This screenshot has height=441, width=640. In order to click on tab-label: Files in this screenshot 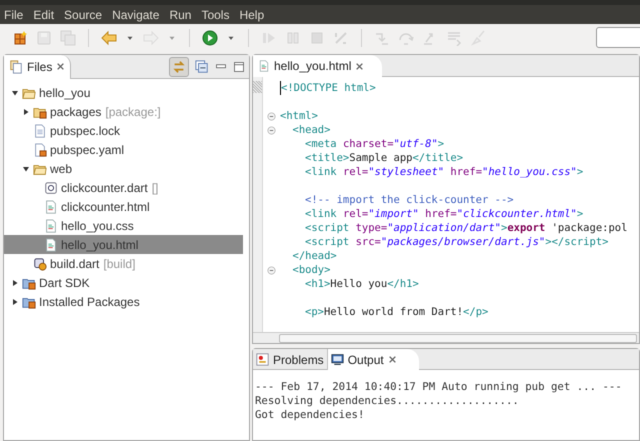, I will do `click(39, 67)`.